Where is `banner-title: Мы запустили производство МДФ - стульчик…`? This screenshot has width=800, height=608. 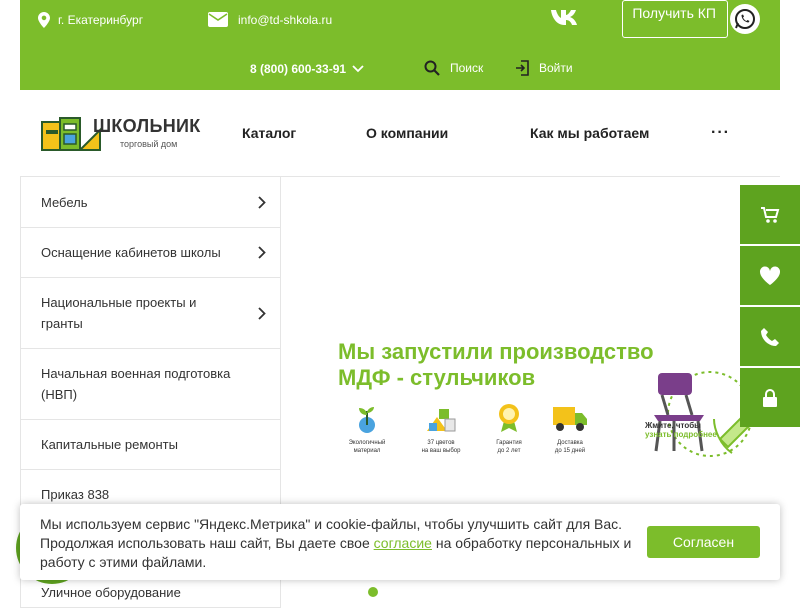 banner-title: Мы запустили производство МДФ - стульчик… is located at coordinates (496, 365).